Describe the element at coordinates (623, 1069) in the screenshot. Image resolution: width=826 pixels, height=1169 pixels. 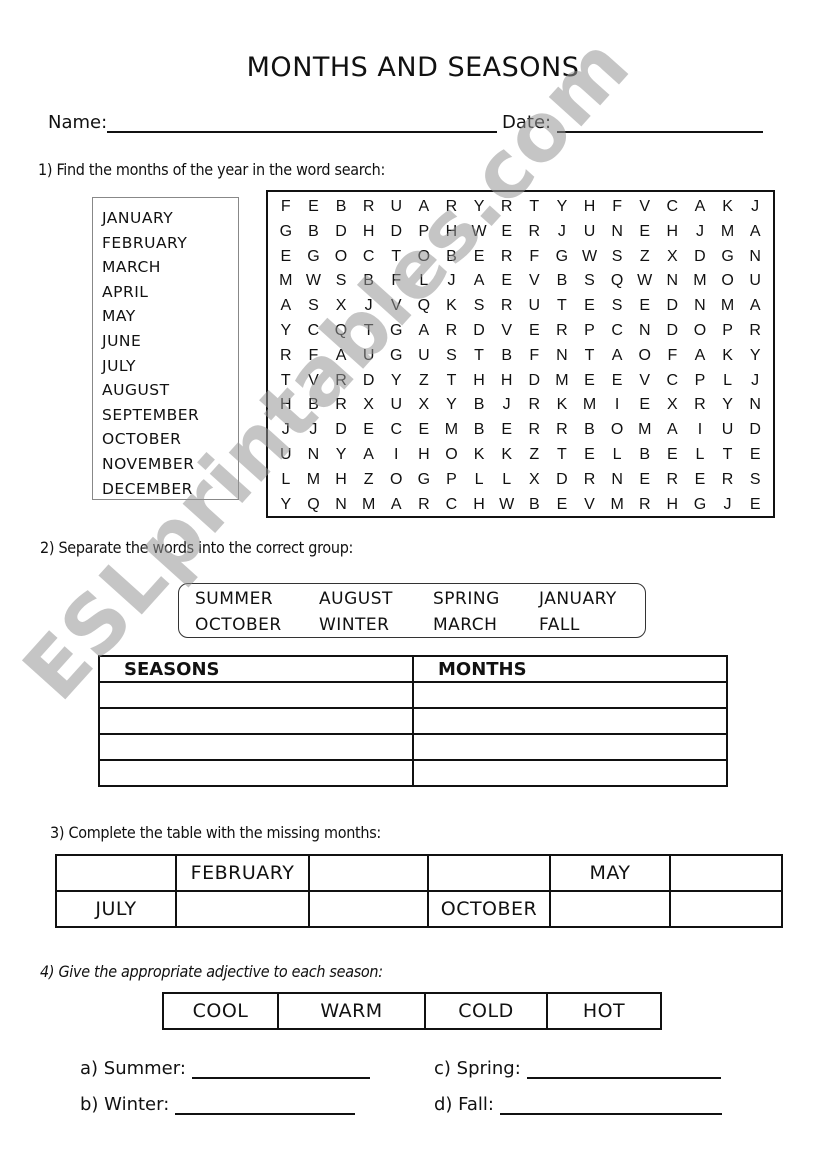
I see `spring-blank` at that location.